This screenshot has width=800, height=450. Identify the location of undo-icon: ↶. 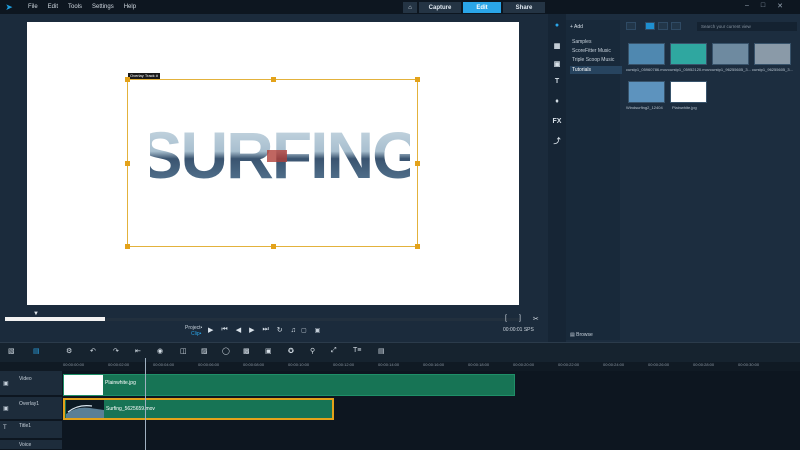
(93, 351).